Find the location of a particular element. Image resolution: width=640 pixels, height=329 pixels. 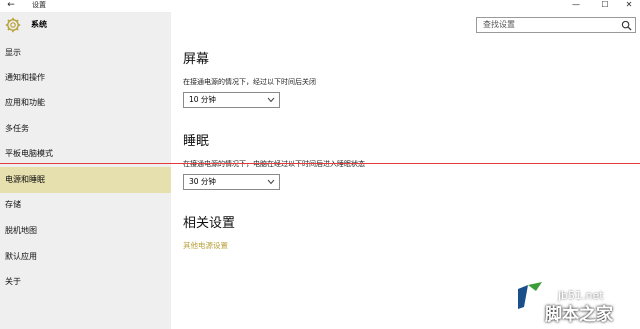

section-header: 系统 is located at coordinates (85, 26).